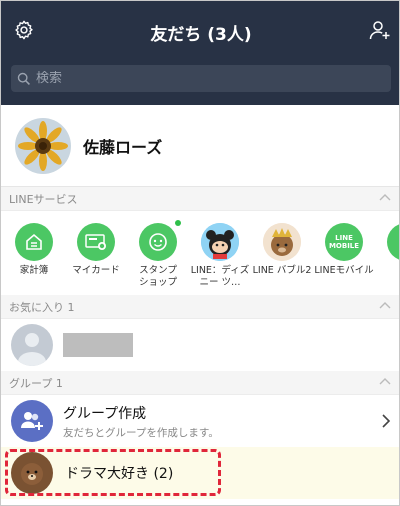 The image size is (400, 506). I want to click on redacted-name, so click(98, 345).